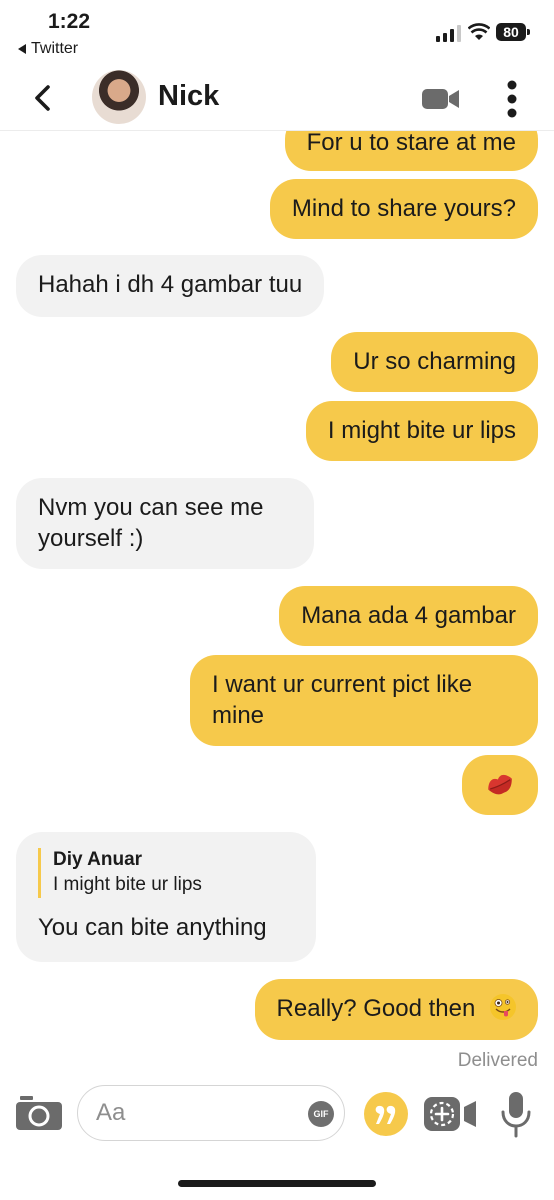 This screenshot has height=1200, width=554. Describe the element at coordinates (119, 97) in the screenshot. I see `avatar` at that location.